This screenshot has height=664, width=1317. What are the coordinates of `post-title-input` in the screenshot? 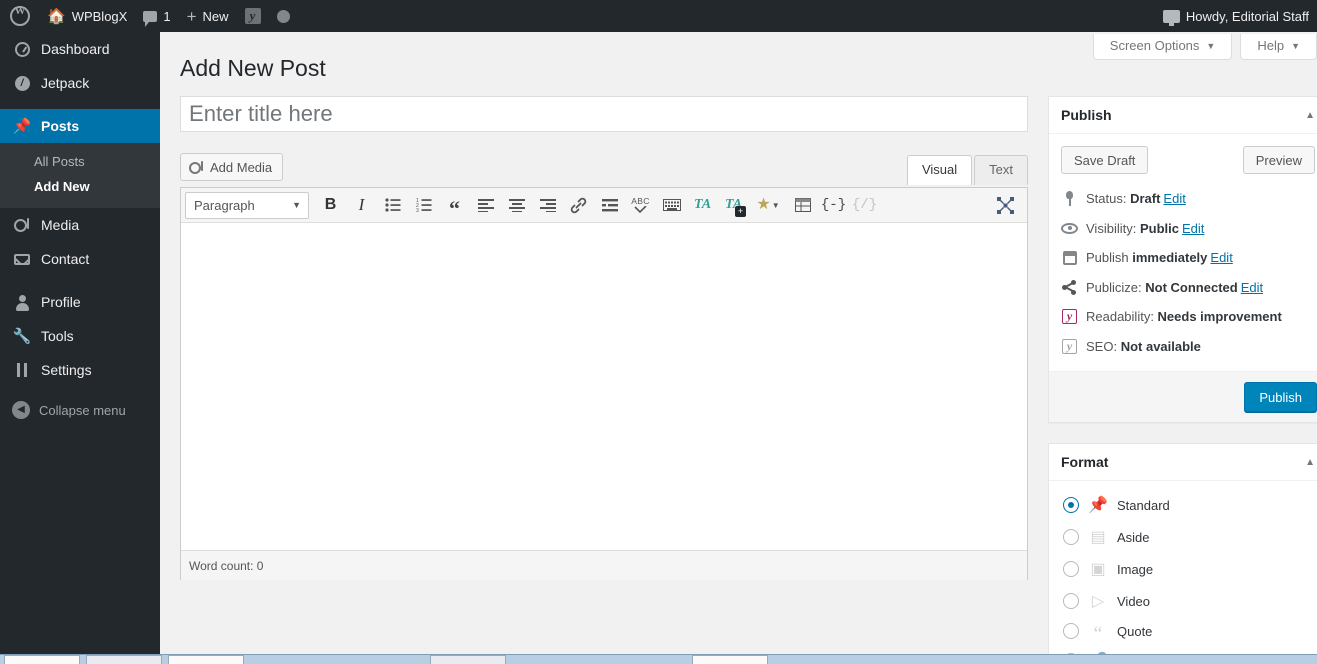 It's located at (604, 114).